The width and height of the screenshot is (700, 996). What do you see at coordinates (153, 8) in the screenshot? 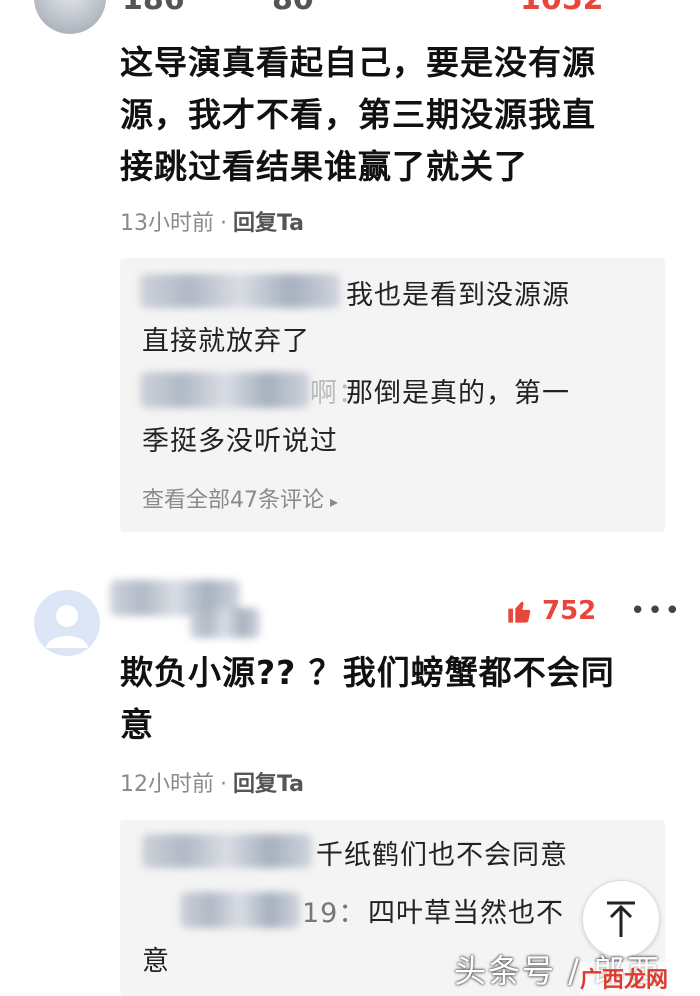
I see `like-count-cut: 186` at bounding box center [153, 8].